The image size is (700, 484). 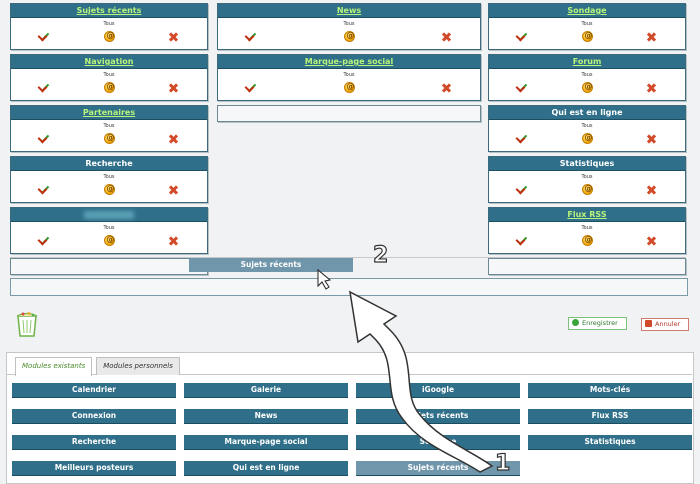 I want to click on step-2-label: 2, so click(x=380, y=255).